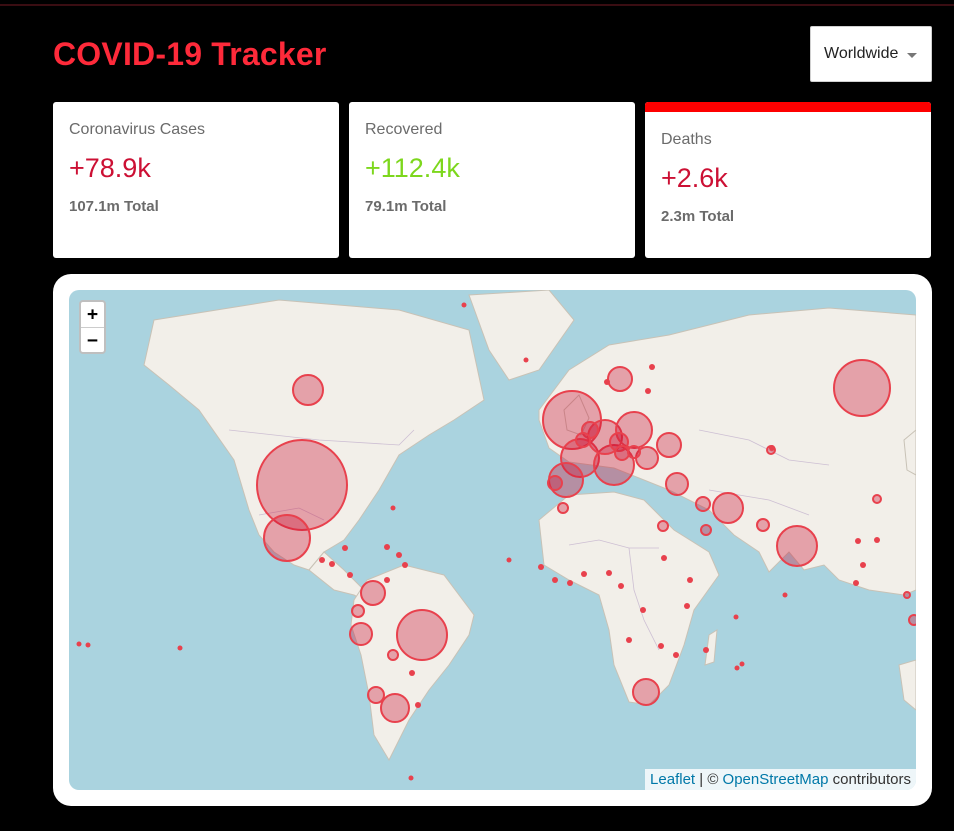 The image size is (954, 831). I want to click on dot-sri-lanka, so click(785, 595).